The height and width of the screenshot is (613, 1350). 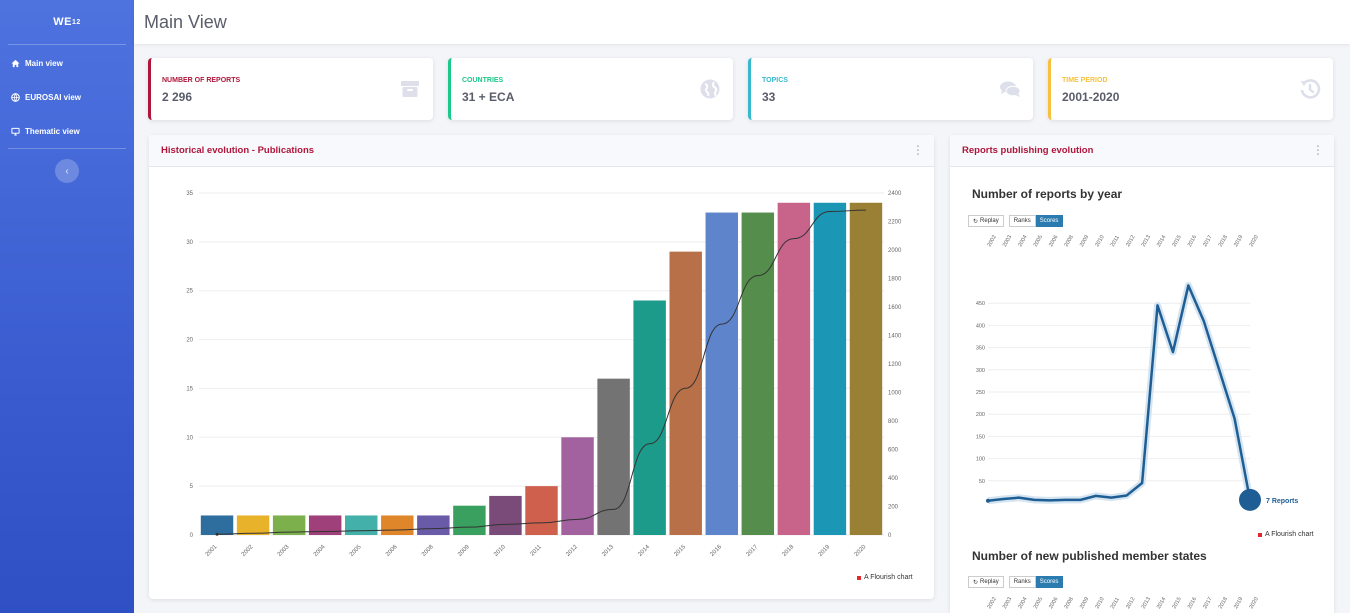 I want to click on x-tick-label: 2011, so click(x=1115, y=603).